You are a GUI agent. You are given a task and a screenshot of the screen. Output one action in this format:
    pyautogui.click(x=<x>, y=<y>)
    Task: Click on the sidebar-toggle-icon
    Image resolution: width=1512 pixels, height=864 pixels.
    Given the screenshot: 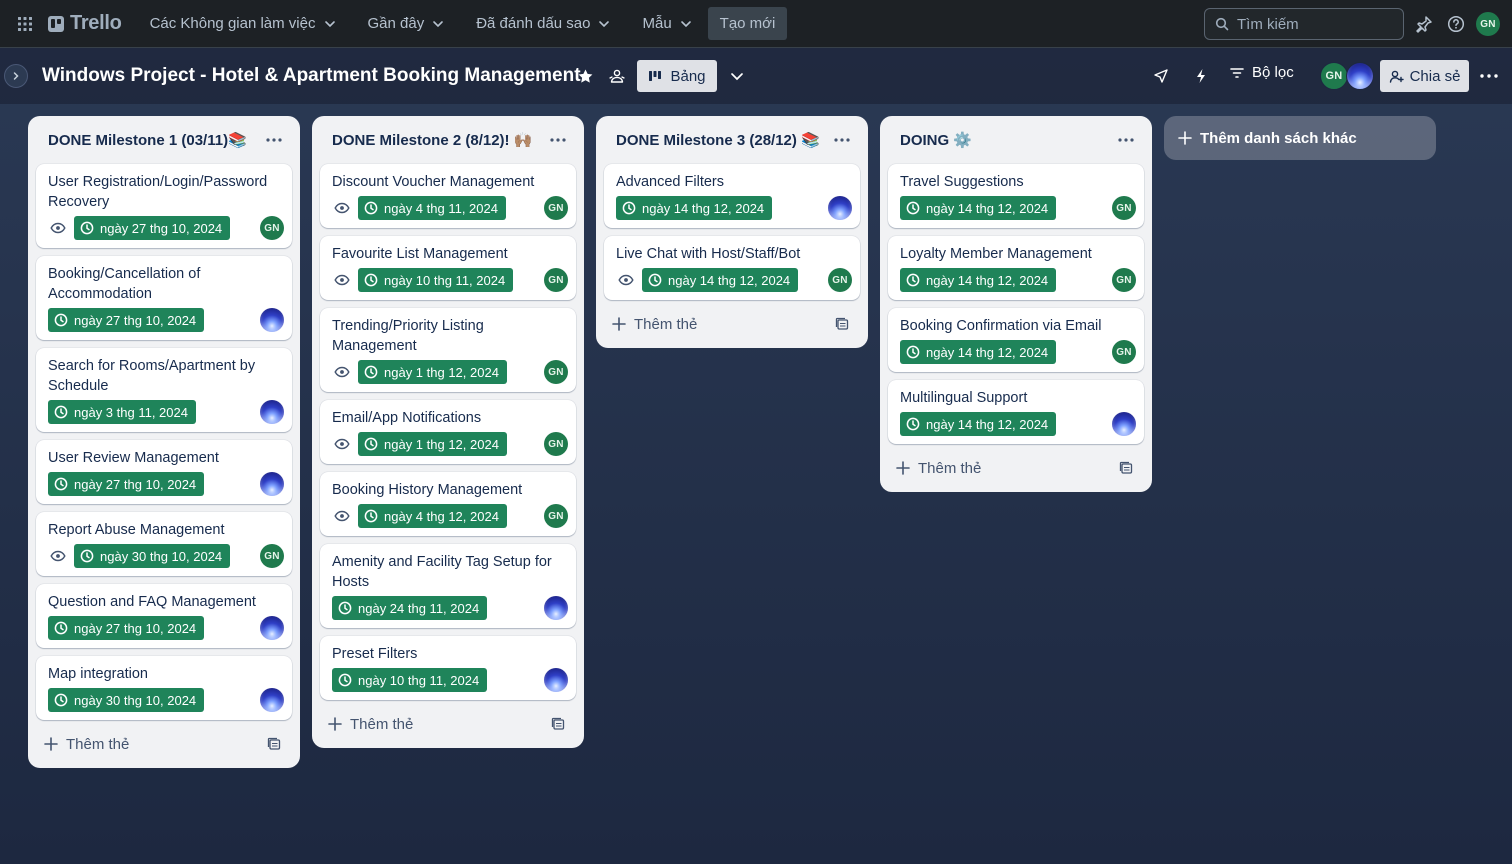 What is the action you would take?
    pyautogui.click(x=16, y=76)
    